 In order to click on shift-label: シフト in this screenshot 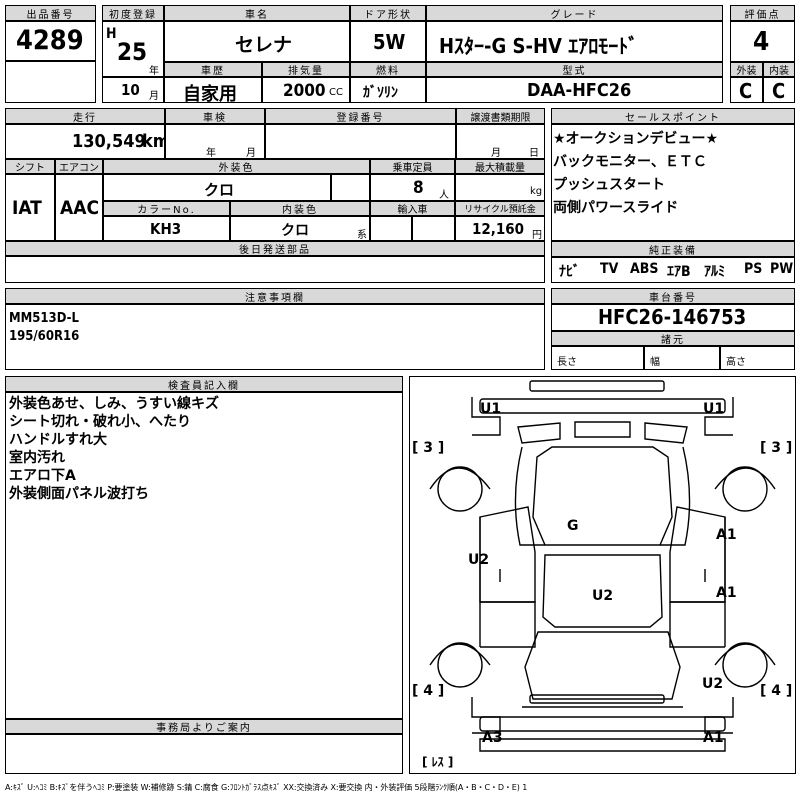, I will do `click(30, 166)`.